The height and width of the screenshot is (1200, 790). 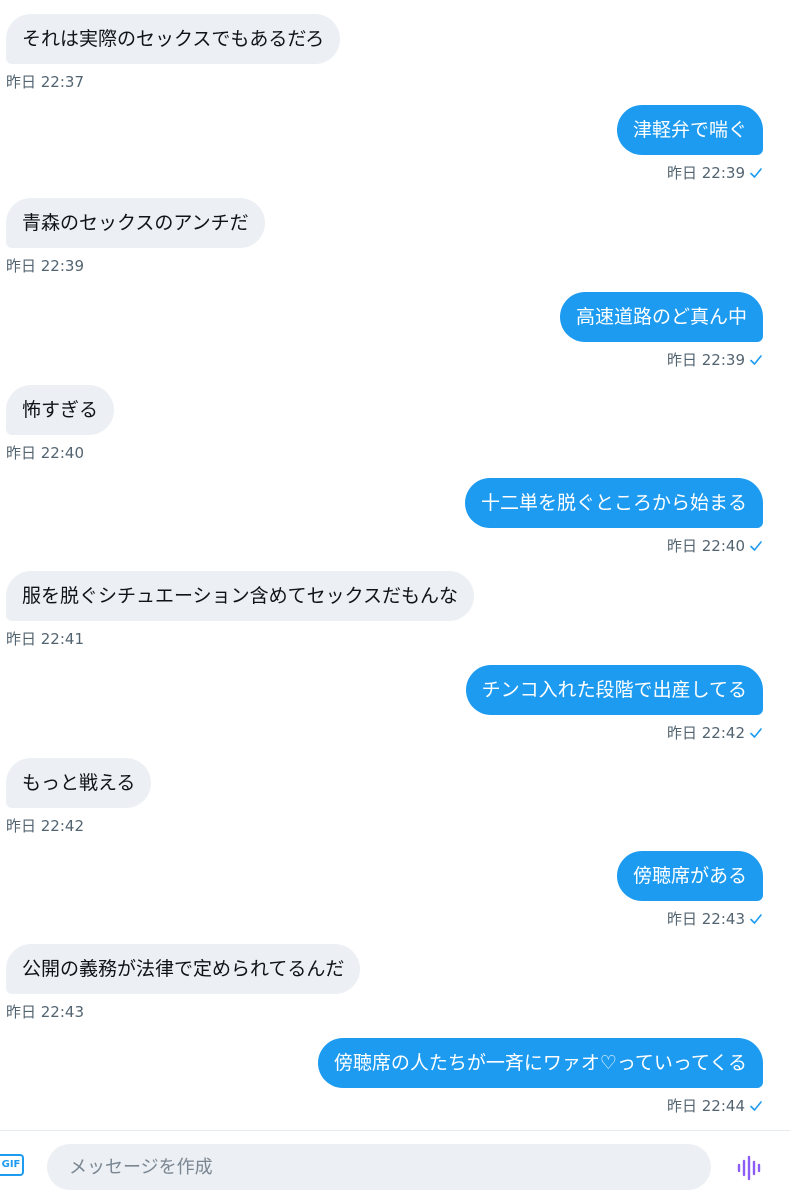 What do you see at coordinates (395, 711) in the screenshot?
I see `message-sent: チンコ入れた段階で出産してる 昨日 22:42` at bounding box center [395, 711].